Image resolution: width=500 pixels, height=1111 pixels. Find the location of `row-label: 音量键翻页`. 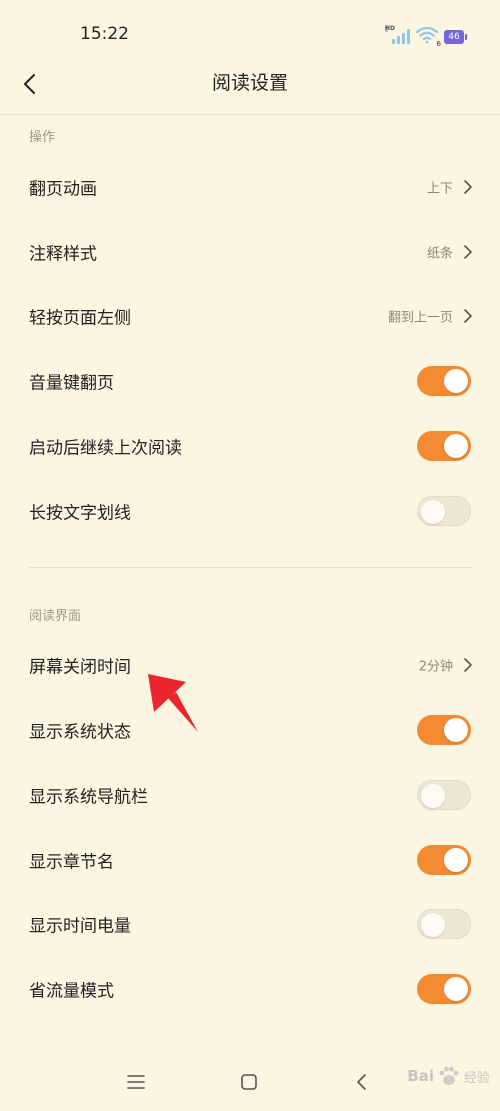

row-label: 音量键翻页 is located at coordinates (71, 383).